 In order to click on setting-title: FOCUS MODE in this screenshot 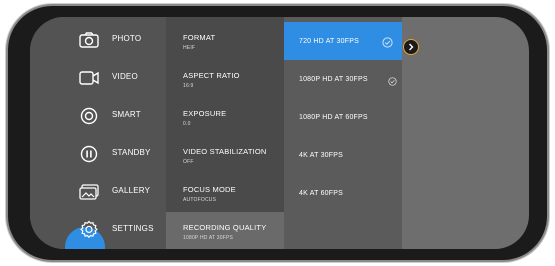, I will do `click(209, 189)`.